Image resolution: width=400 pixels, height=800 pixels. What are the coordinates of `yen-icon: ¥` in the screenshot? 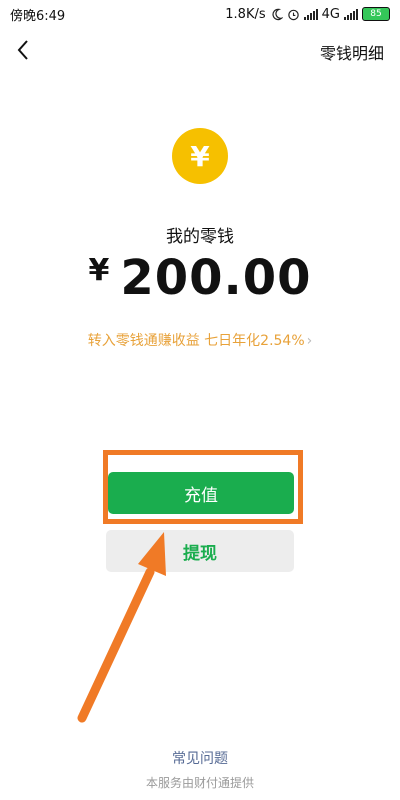 It's located at (200, 156).